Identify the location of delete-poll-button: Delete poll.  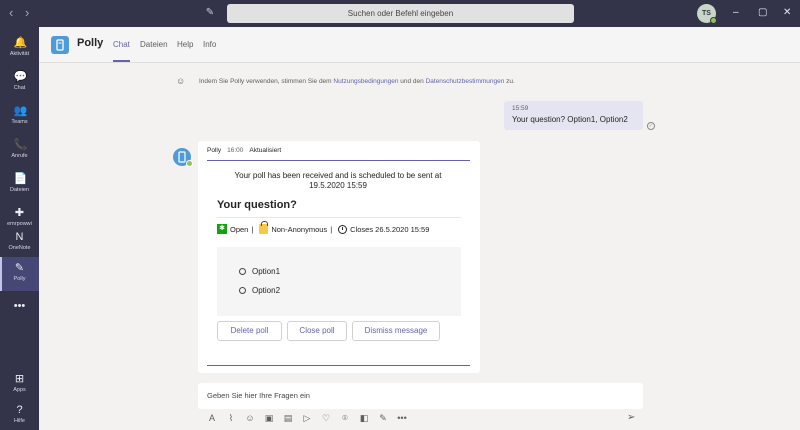
(249, 331).